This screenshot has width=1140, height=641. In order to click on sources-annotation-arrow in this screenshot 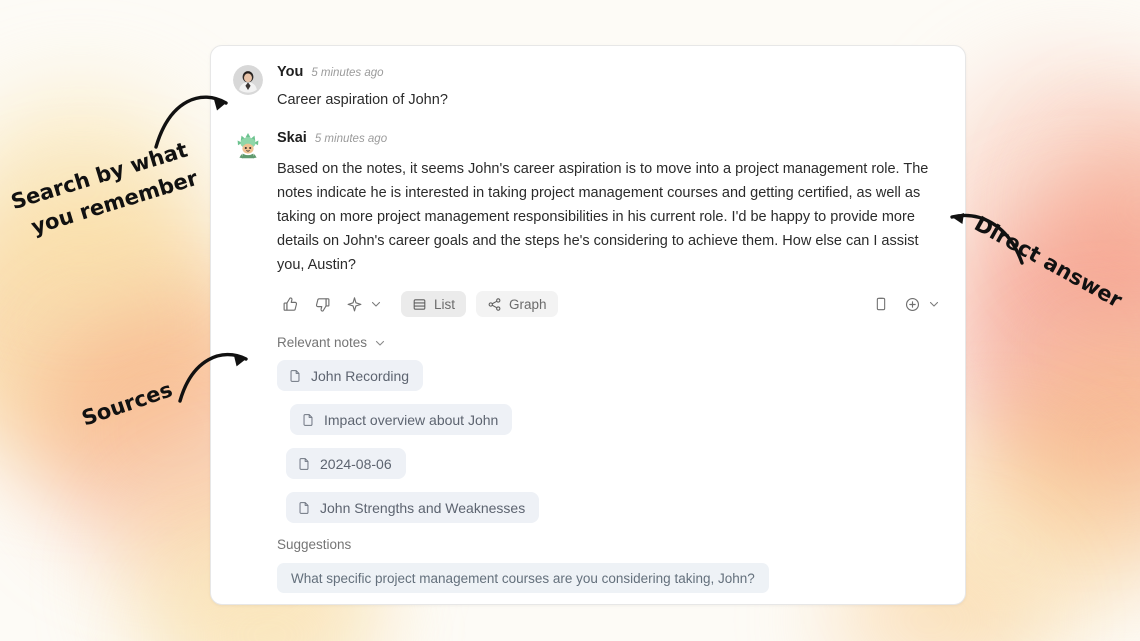, I will do `click(213, 377)`.